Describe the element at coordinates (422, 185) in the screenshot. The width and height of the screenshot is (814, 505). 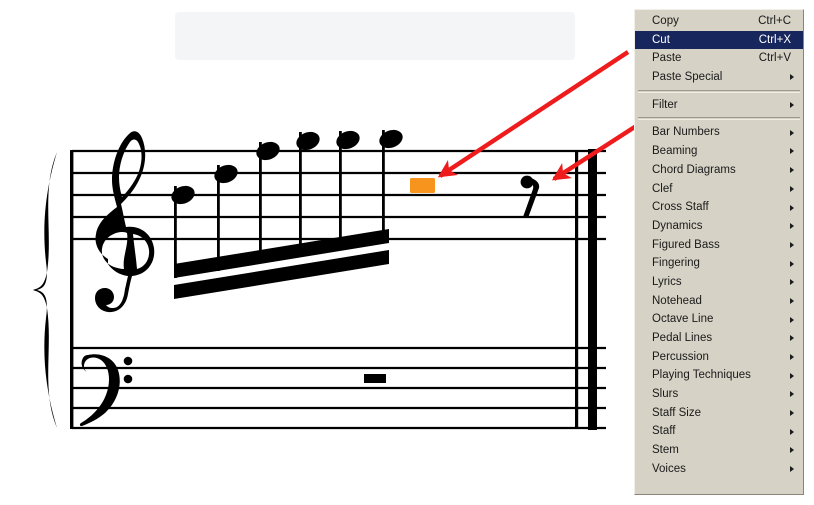
I see `selected-rest` at that location.